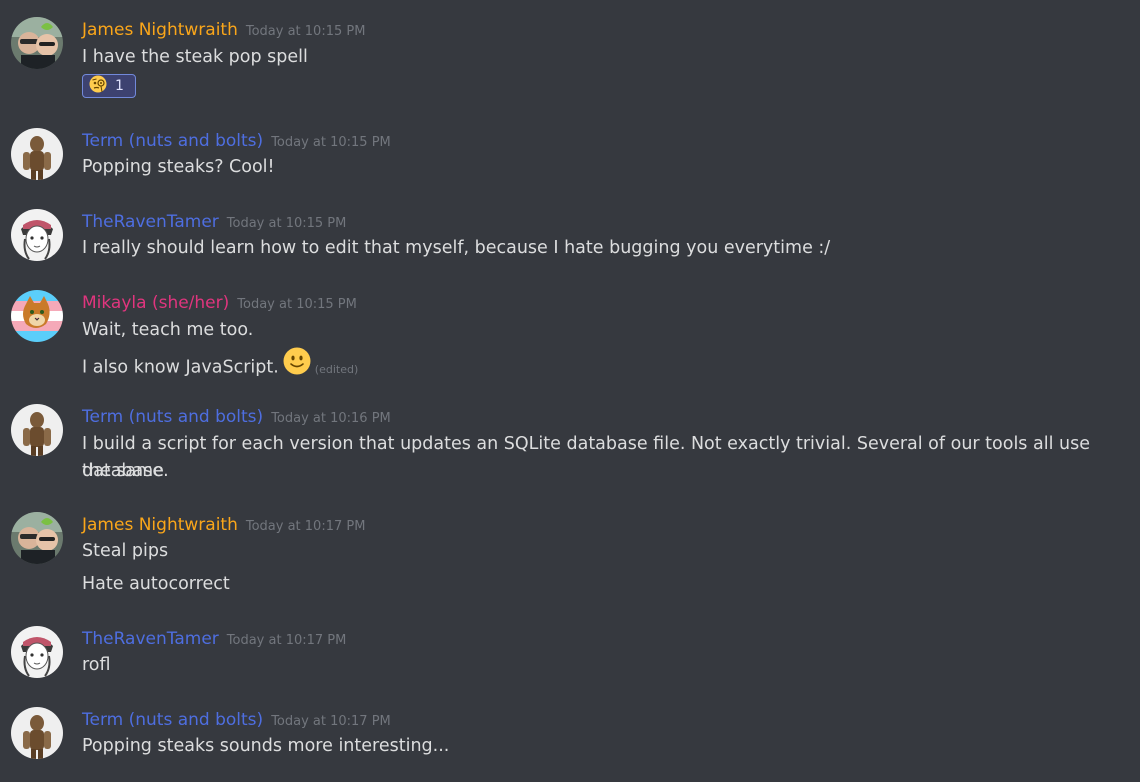  What do you see at coordinates (109, 86) in the screenshot?
I see `reaction-button: 1` at bounding box center [109, 86].